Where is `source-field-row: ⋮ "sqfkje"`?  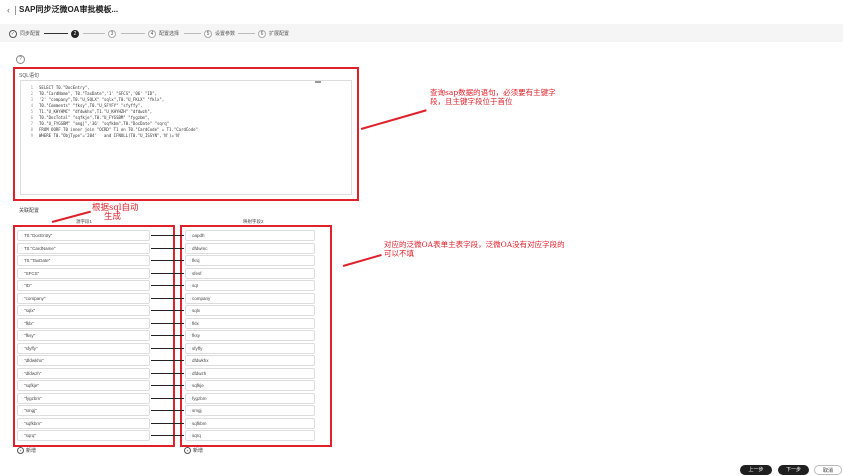
source-field-row: ⋮ "sqfkje" is located at coordinates (83, 385).